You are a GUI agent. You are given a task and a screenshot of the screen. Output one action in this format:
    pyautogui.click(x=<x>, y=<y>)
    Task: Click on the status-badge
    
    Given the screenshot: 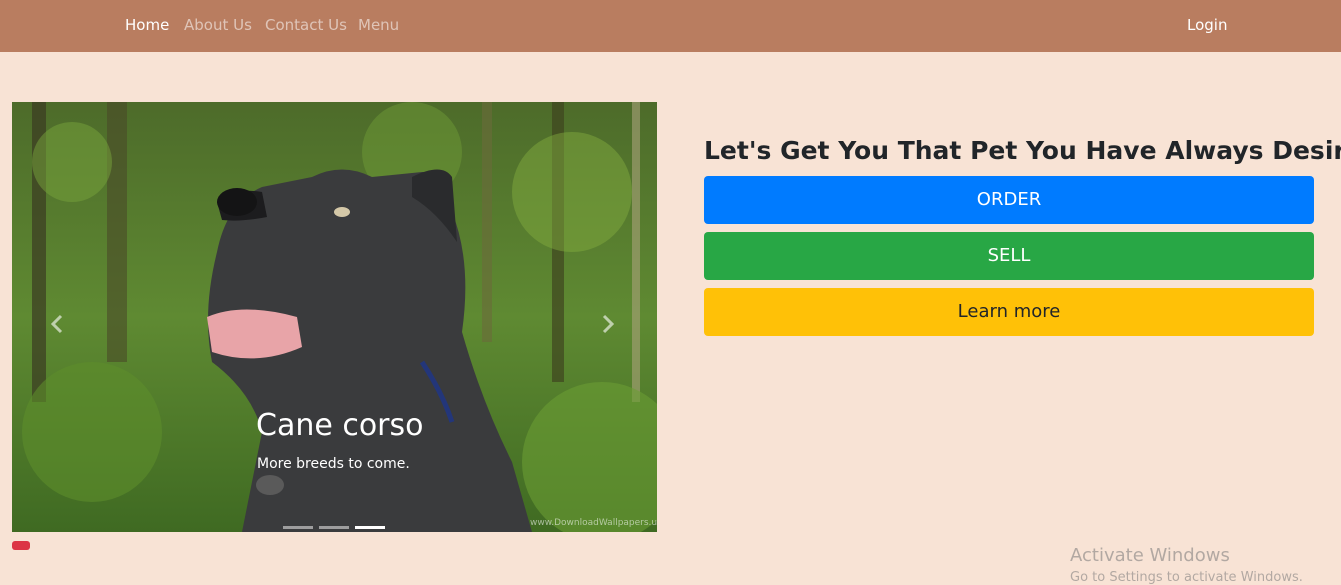 What is the action you would take?
    pyautogui.click(x=21, y=545)
    